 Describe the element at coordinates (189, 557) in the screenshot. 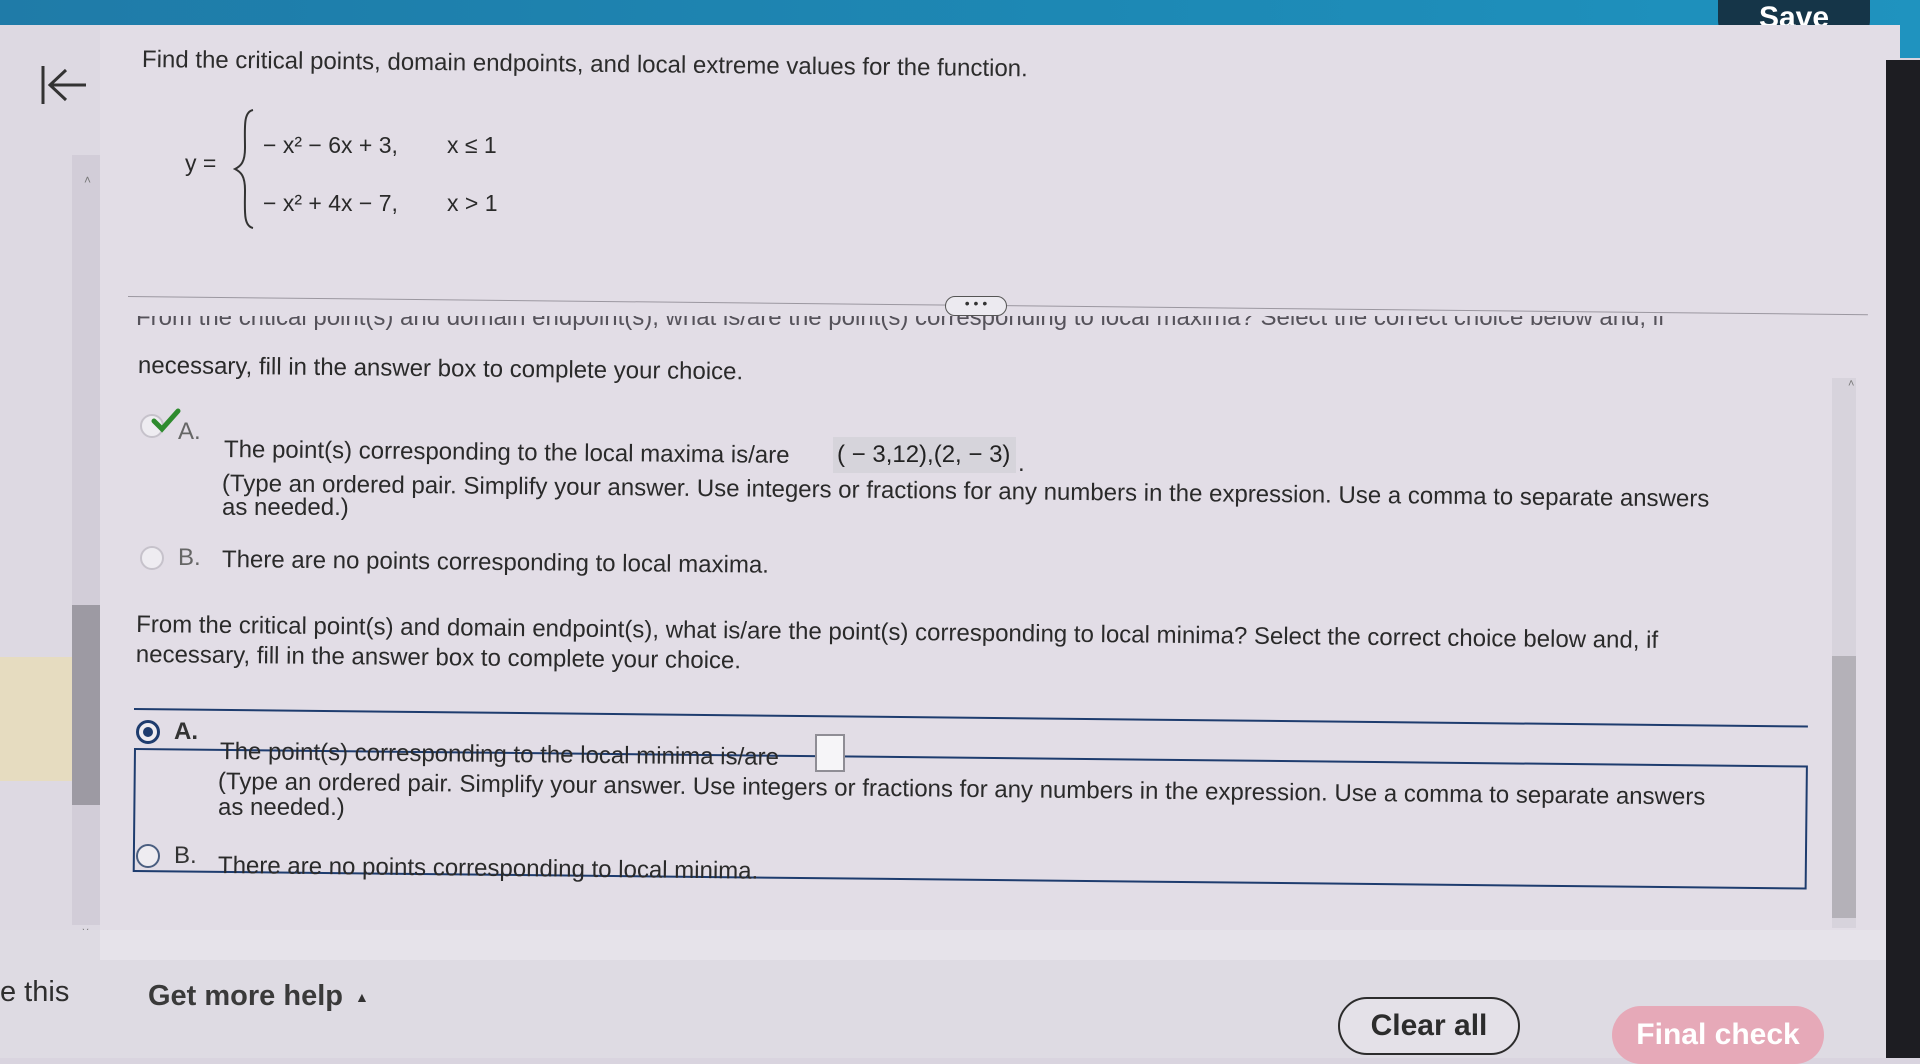

I see `maxima-option-b-letter: B.` at that location.